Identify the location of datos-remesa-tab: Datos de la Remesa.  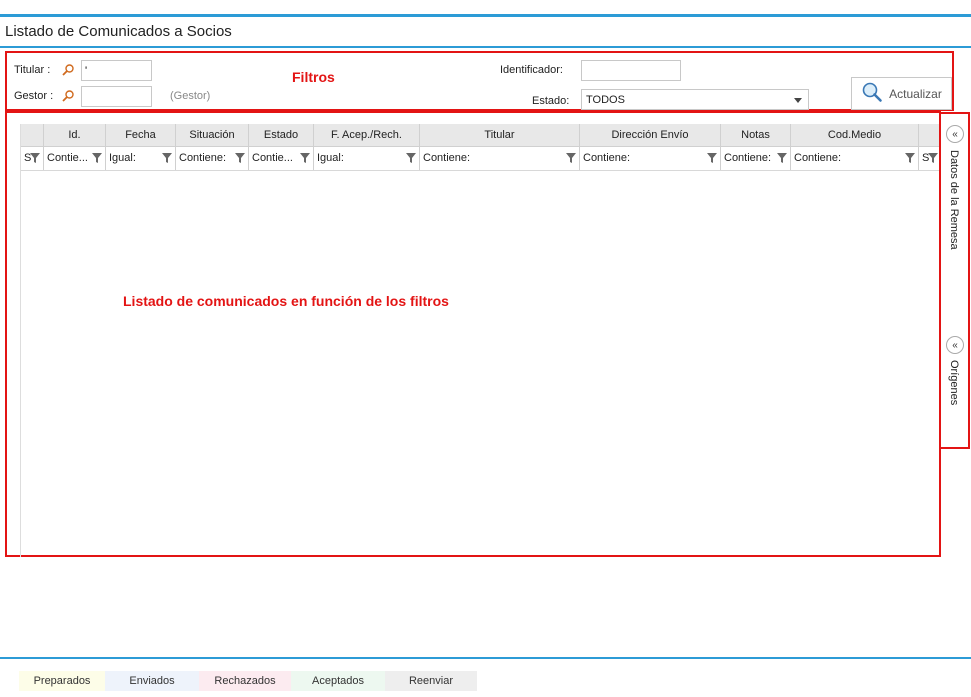
(954, 200).